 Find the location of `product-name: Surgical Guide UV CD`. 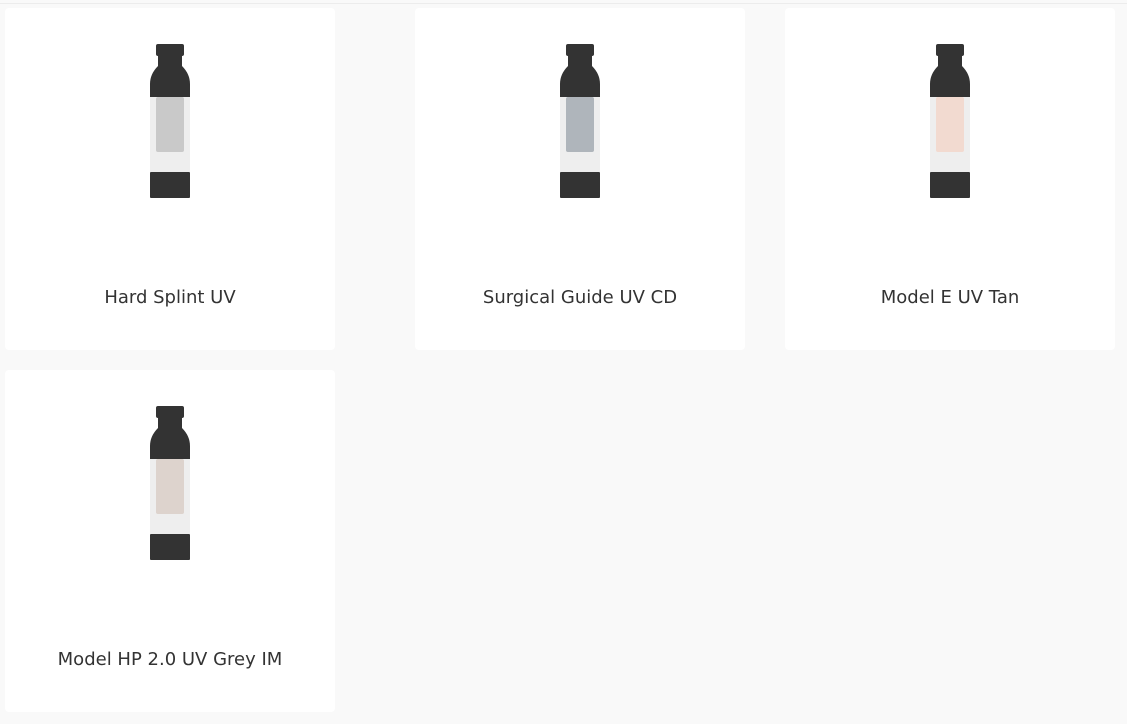

product-name: Surgical Guide UV CD is located at coordinates (580, 297).